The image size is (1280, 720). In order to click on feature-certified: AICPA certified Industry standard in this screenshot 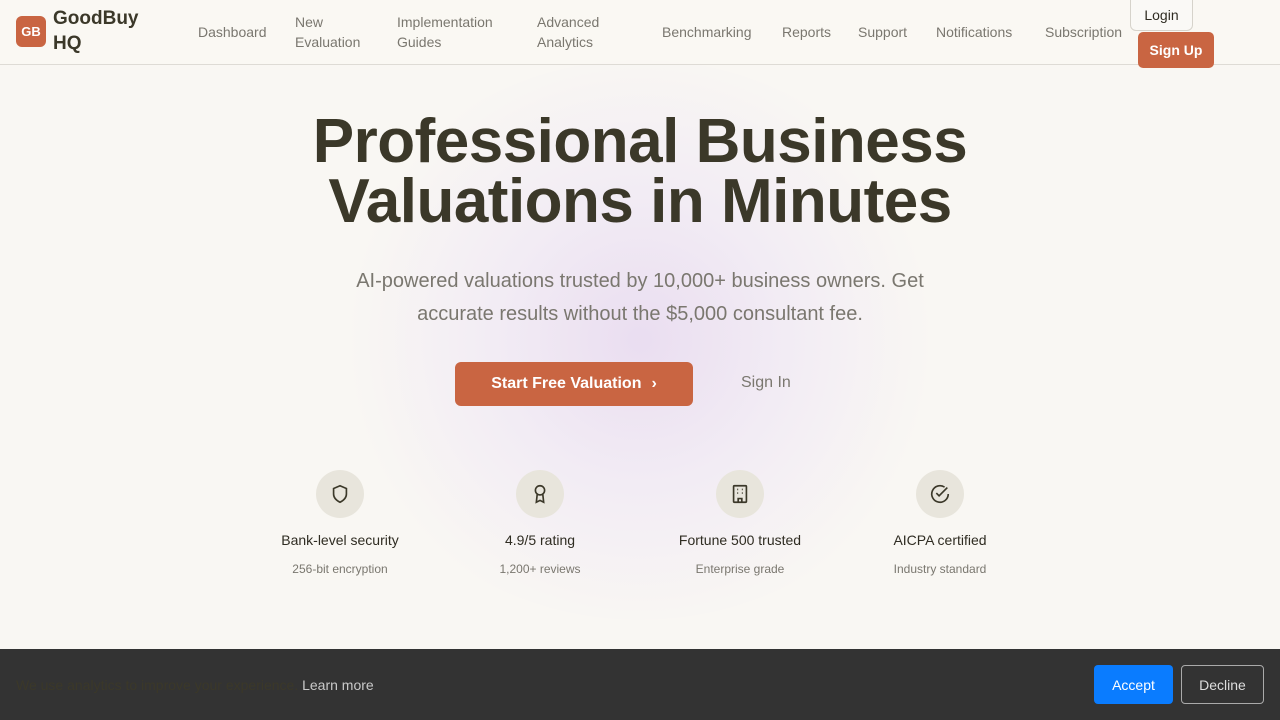, I will do `click(940, 523)`.